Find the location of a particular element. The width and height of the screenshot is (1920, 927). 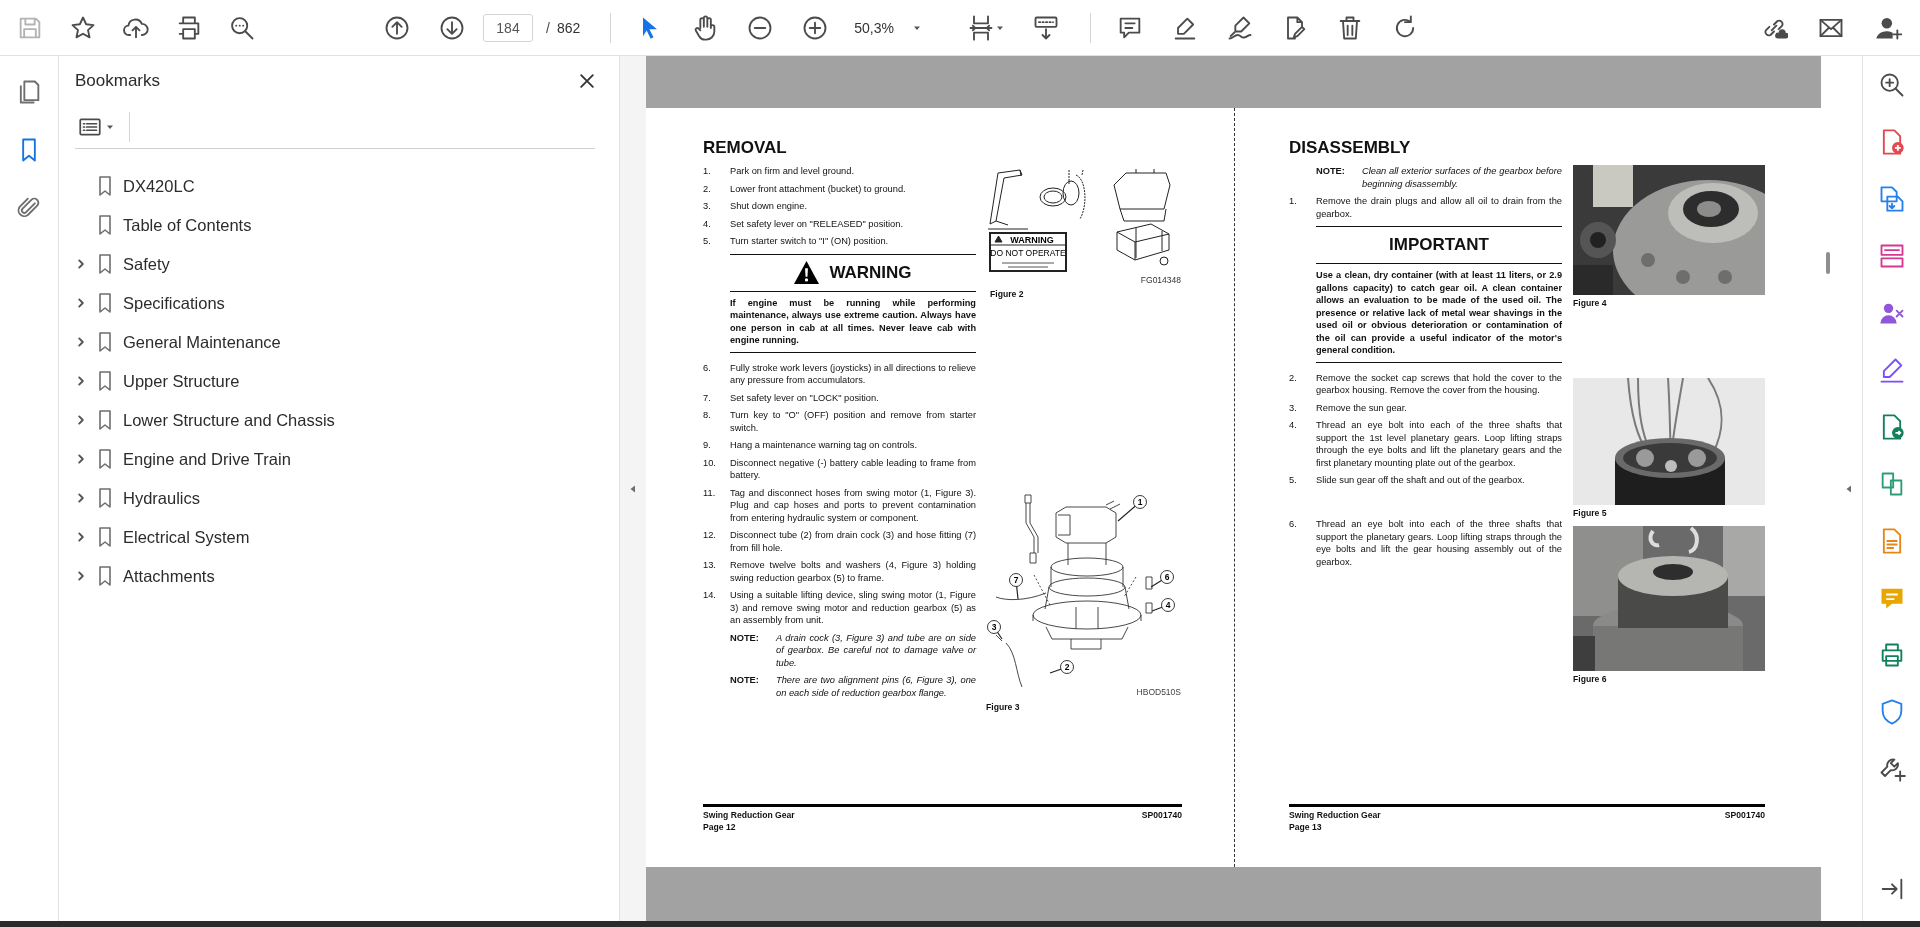

callout-title: IMPORTANT is located at coordinates (1439, 245).